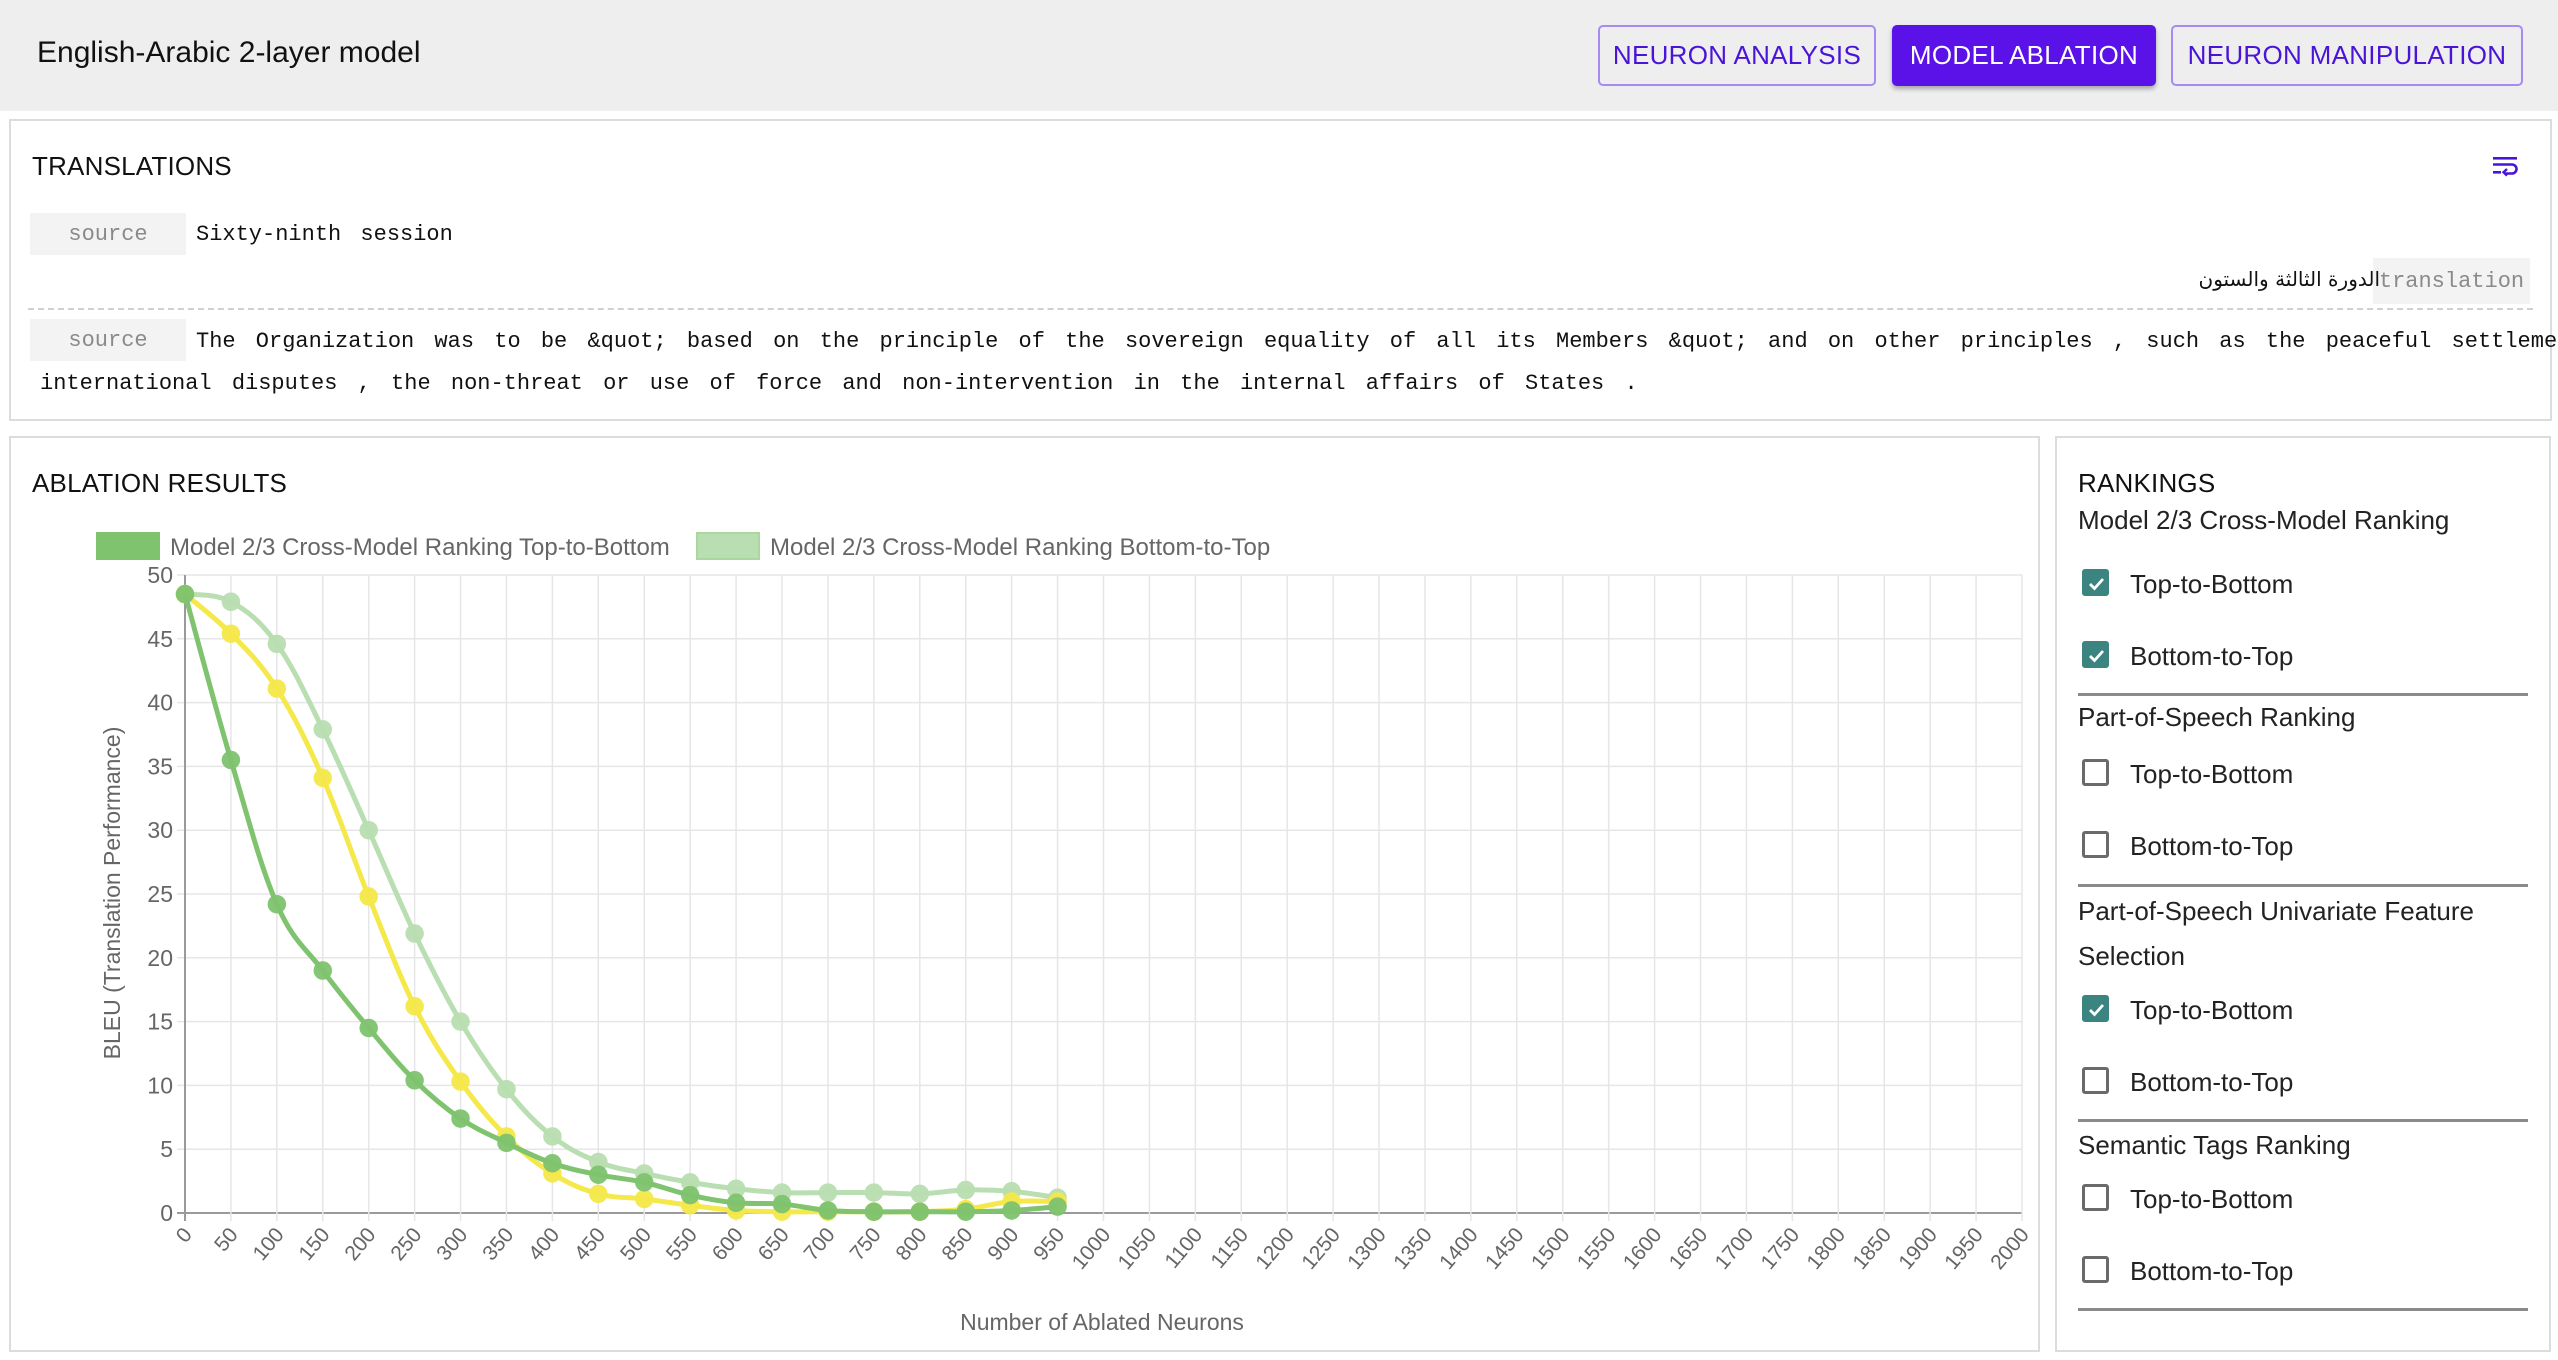 This screenshot has height=1360, width=2558. I want to click on y-tick-label: 40, so click(160, 703).